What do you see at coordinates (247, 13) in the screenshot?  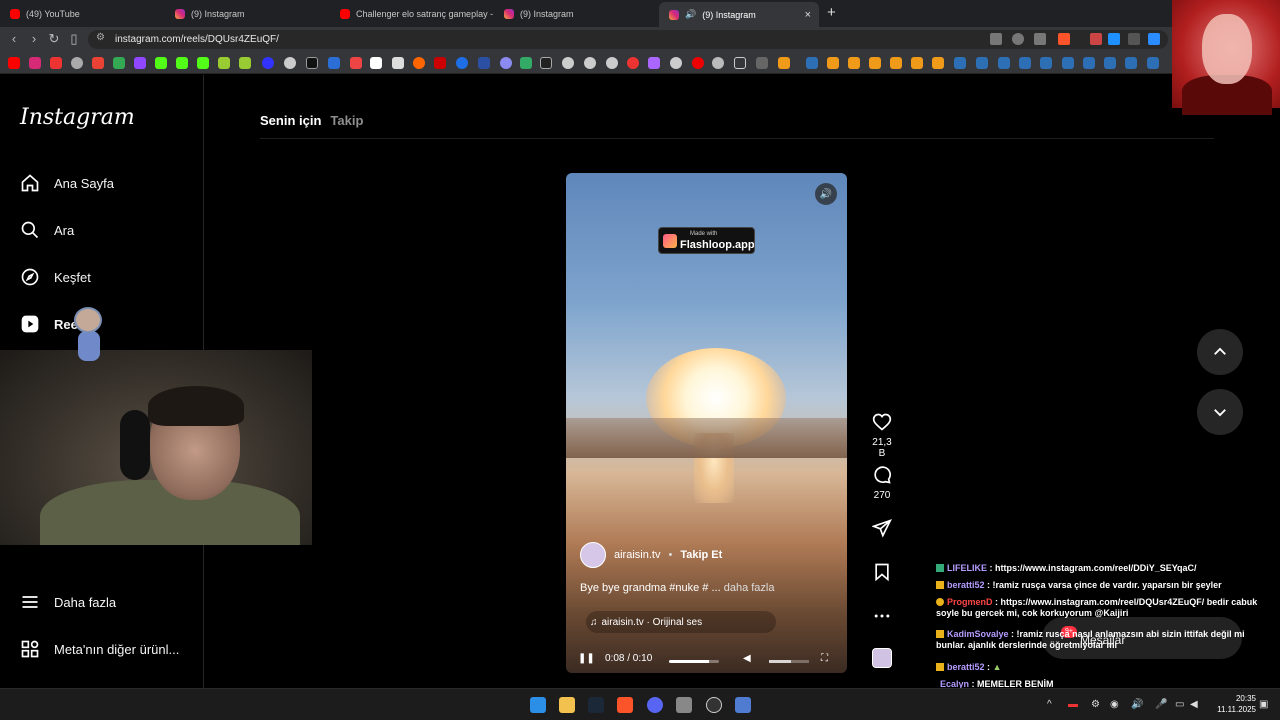 I see `tab-instagram-1: (9) Instagram` at bounding box center [247, 13].